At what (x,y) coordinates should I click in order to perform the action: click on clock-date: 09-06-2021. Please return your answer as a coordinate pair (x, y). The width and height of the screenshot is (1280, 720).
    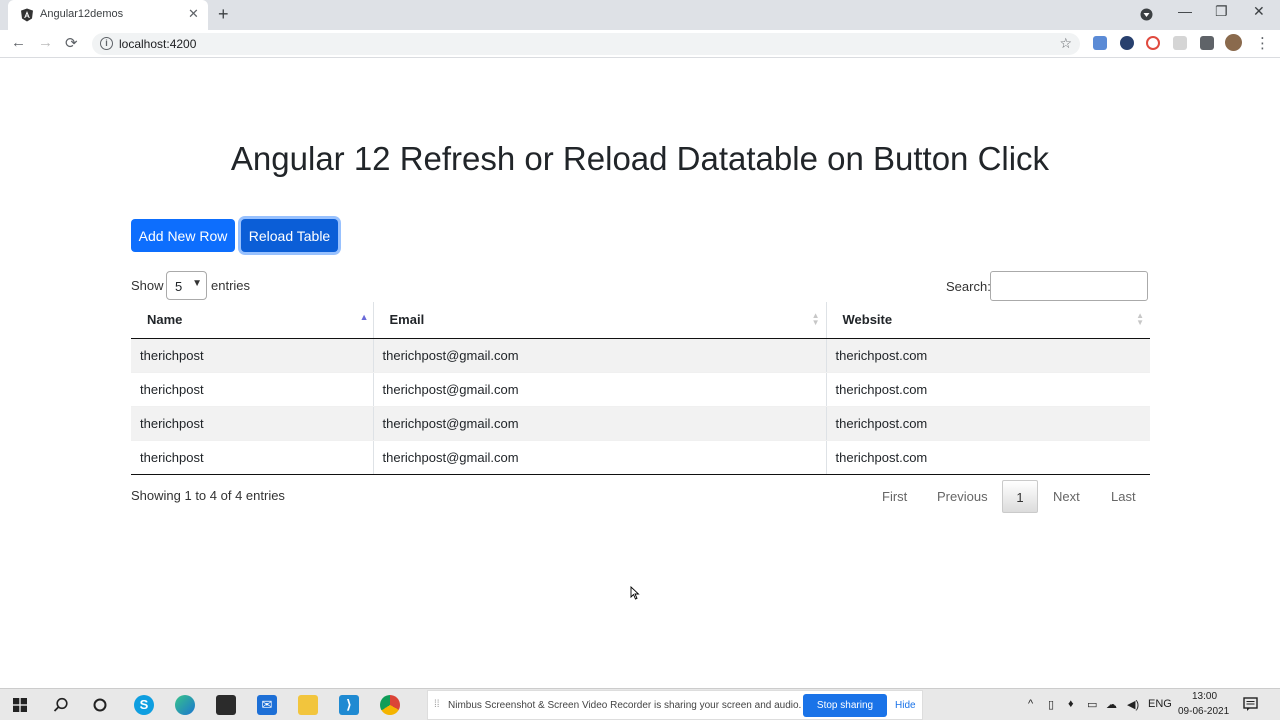
    Looking at the image, I should click on (1203, 711).